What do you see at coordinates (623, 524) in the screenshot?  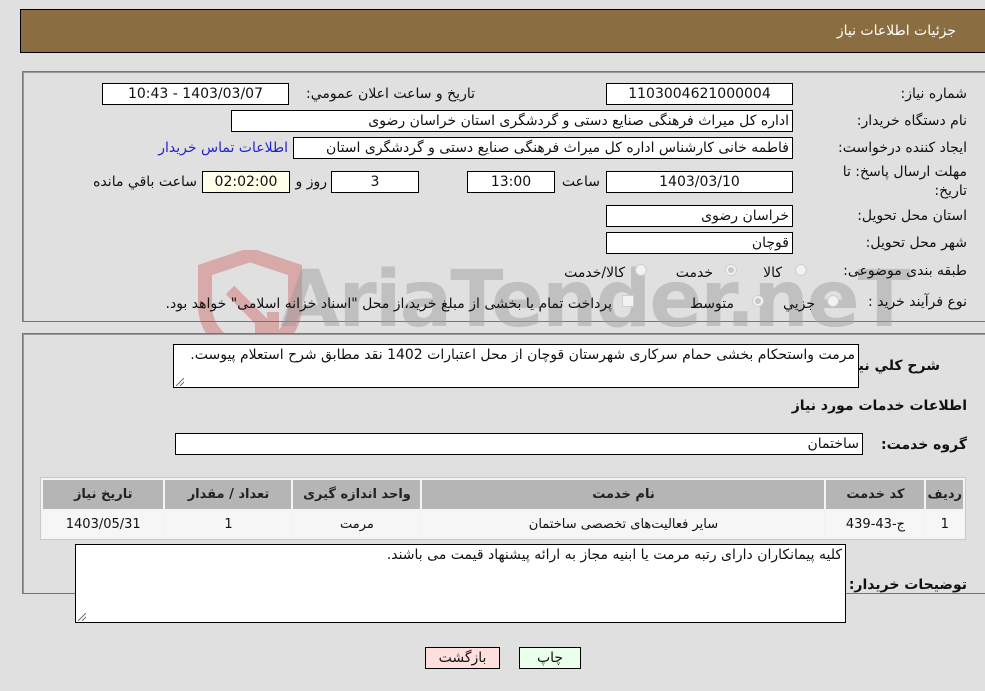 I see `cell-service-name: سایر فعالیت‌های تخصصی ساختمان` at bounding box center [623, 524].